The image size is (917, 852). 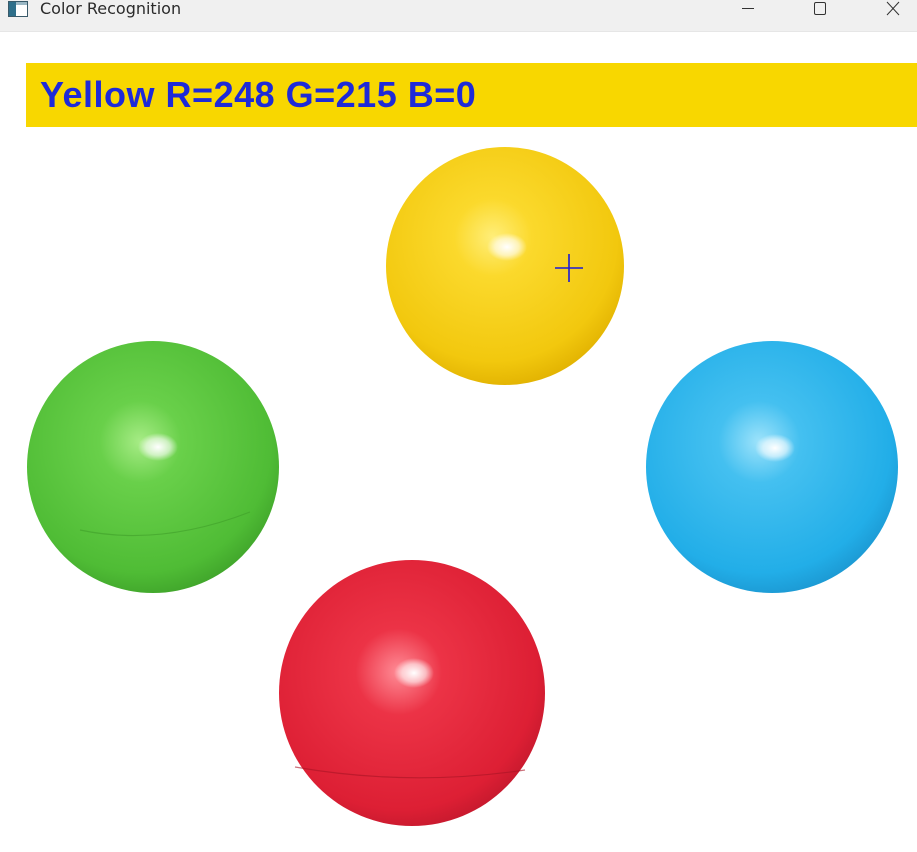 I want to click on blue-ball, so click(x=772, y=467).